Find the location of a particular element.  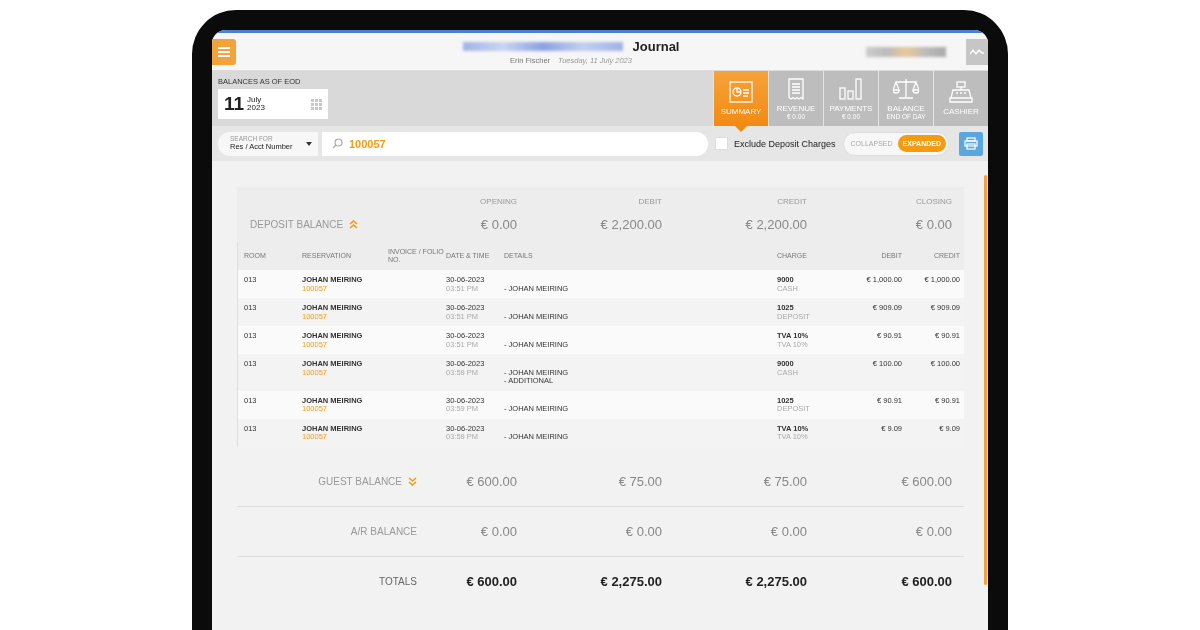

print-button is located at coordinates (971, 143).